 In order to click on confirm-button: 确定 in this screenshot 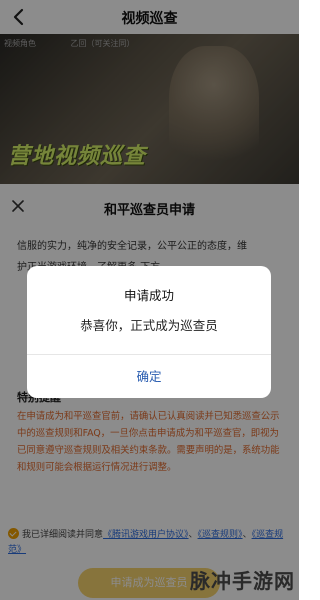, I will do `click(149, 376)`.